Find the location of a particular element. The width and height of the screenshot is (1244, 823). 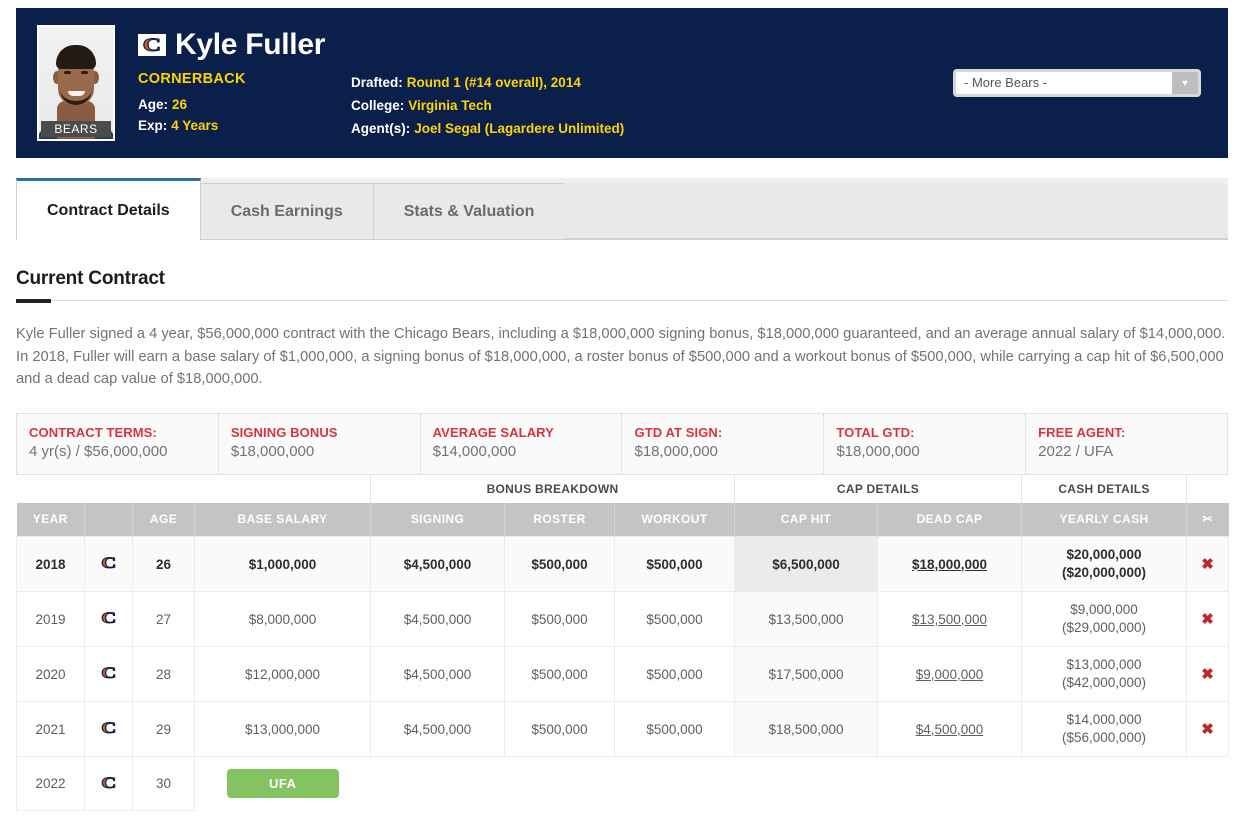

cell-dead-cap: $13,500,000 is located at coordinates (949, 619).